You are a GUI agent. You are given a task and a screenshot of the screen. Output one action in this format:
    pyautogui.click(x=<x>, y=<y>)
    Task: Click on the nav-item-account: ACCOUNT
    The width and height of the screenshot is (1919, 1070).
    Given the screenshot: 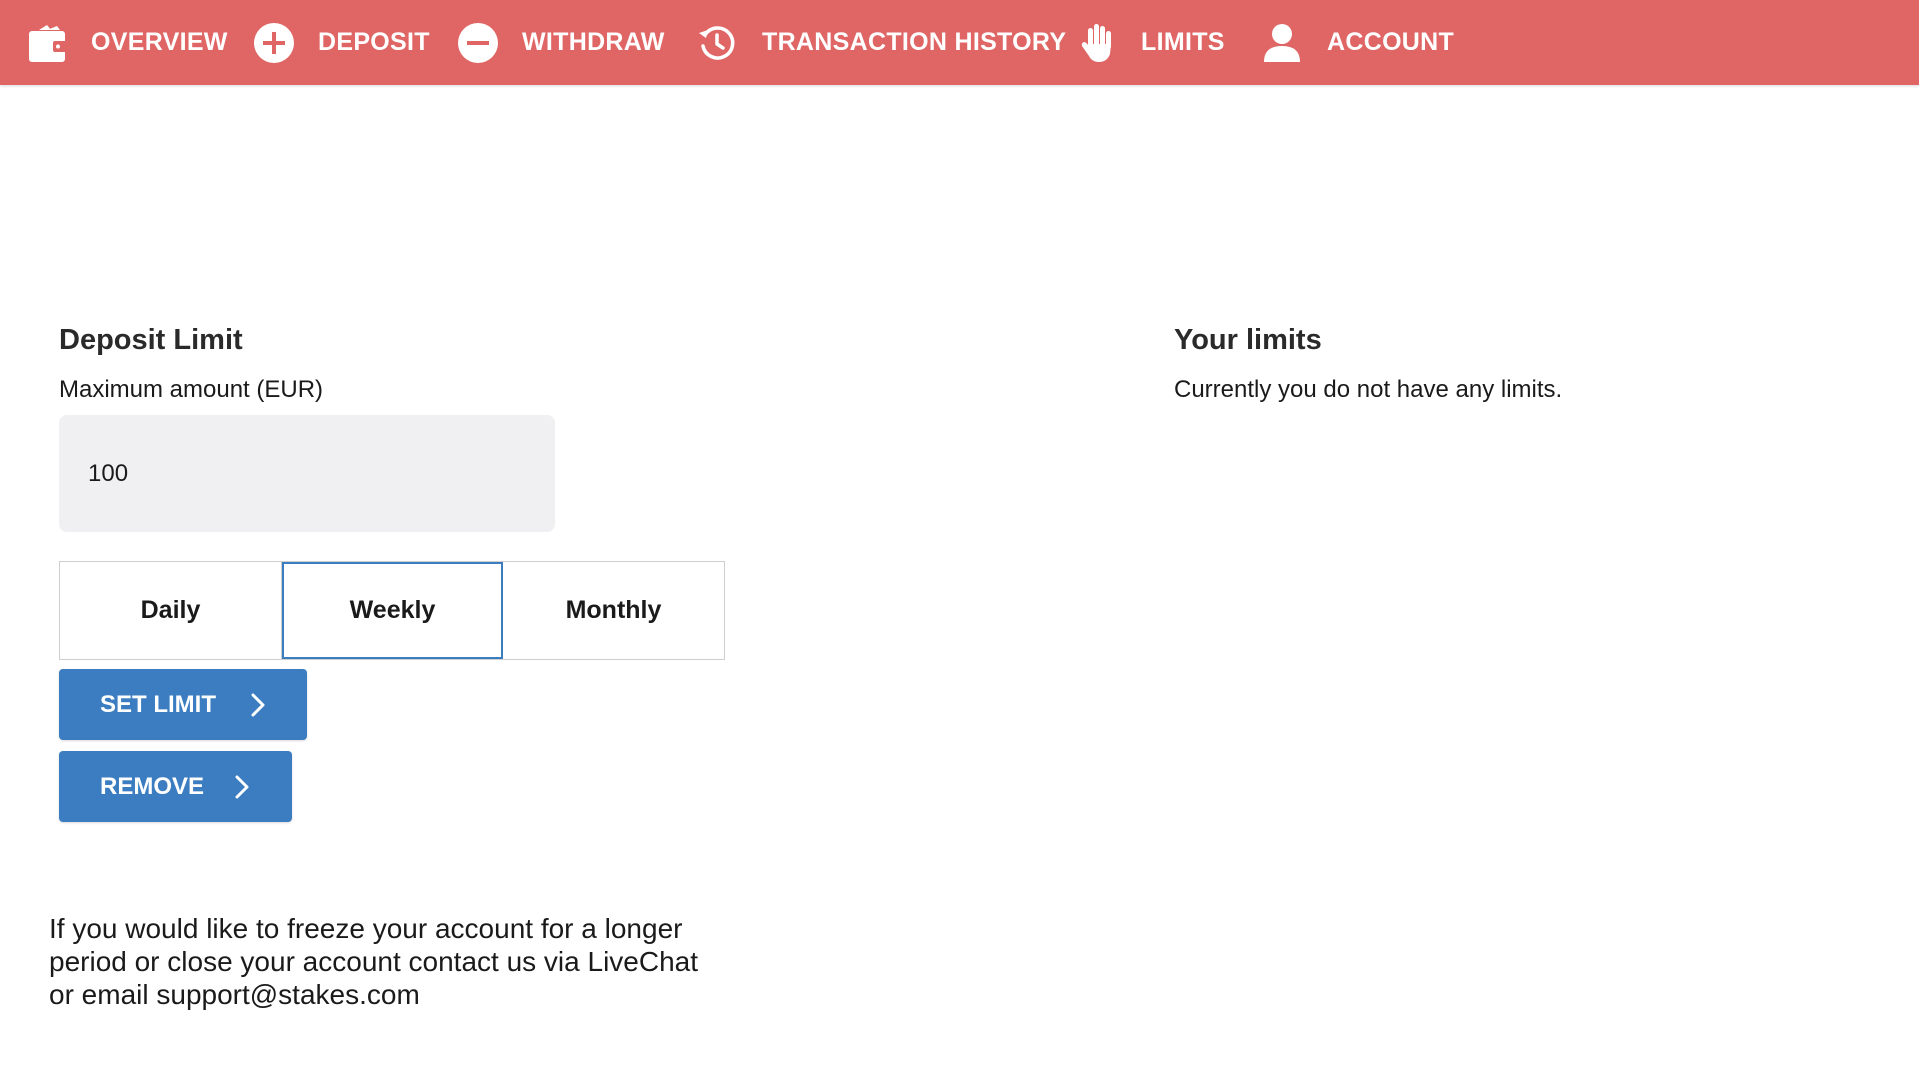 What is the action you would take?
    pyautogui.click(x=1357, y=42)
    